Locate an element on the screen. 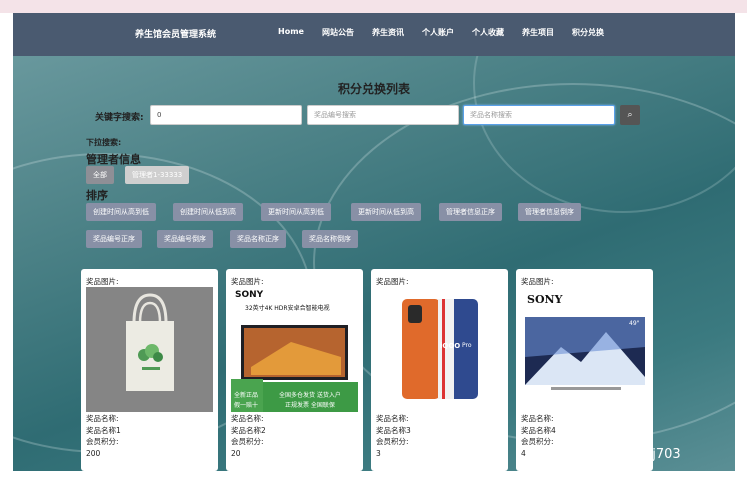 The width and height of the screenshot is (747, 478). keyword-label: 关键字搜索: is located at coordinates (119, 118).